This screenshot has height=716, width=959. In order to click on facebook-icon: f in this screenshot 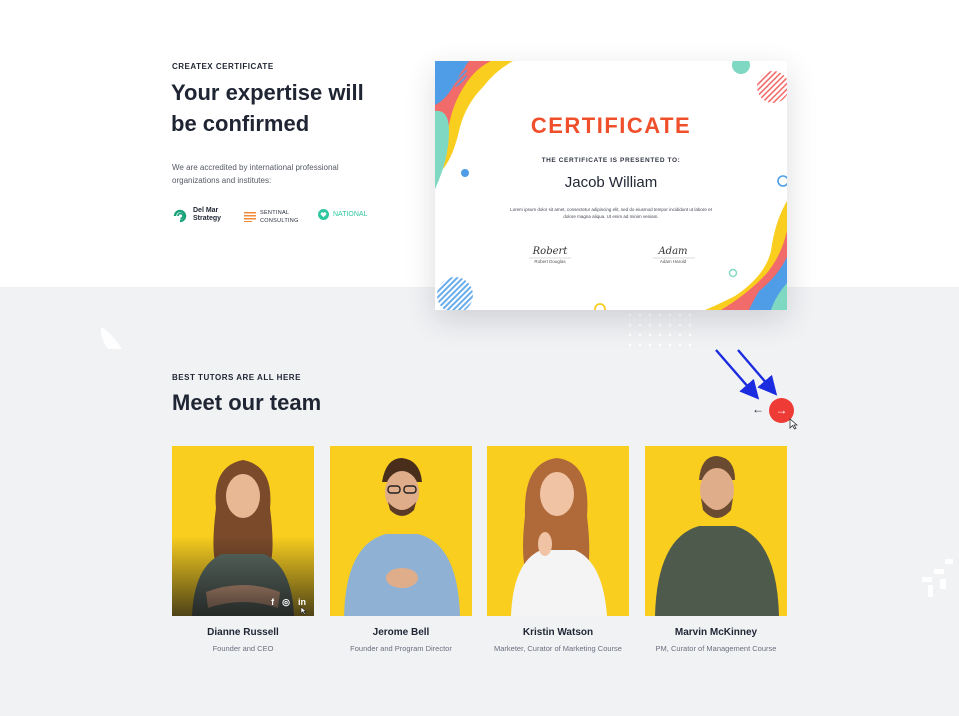, I will do `click(272, 602)`.